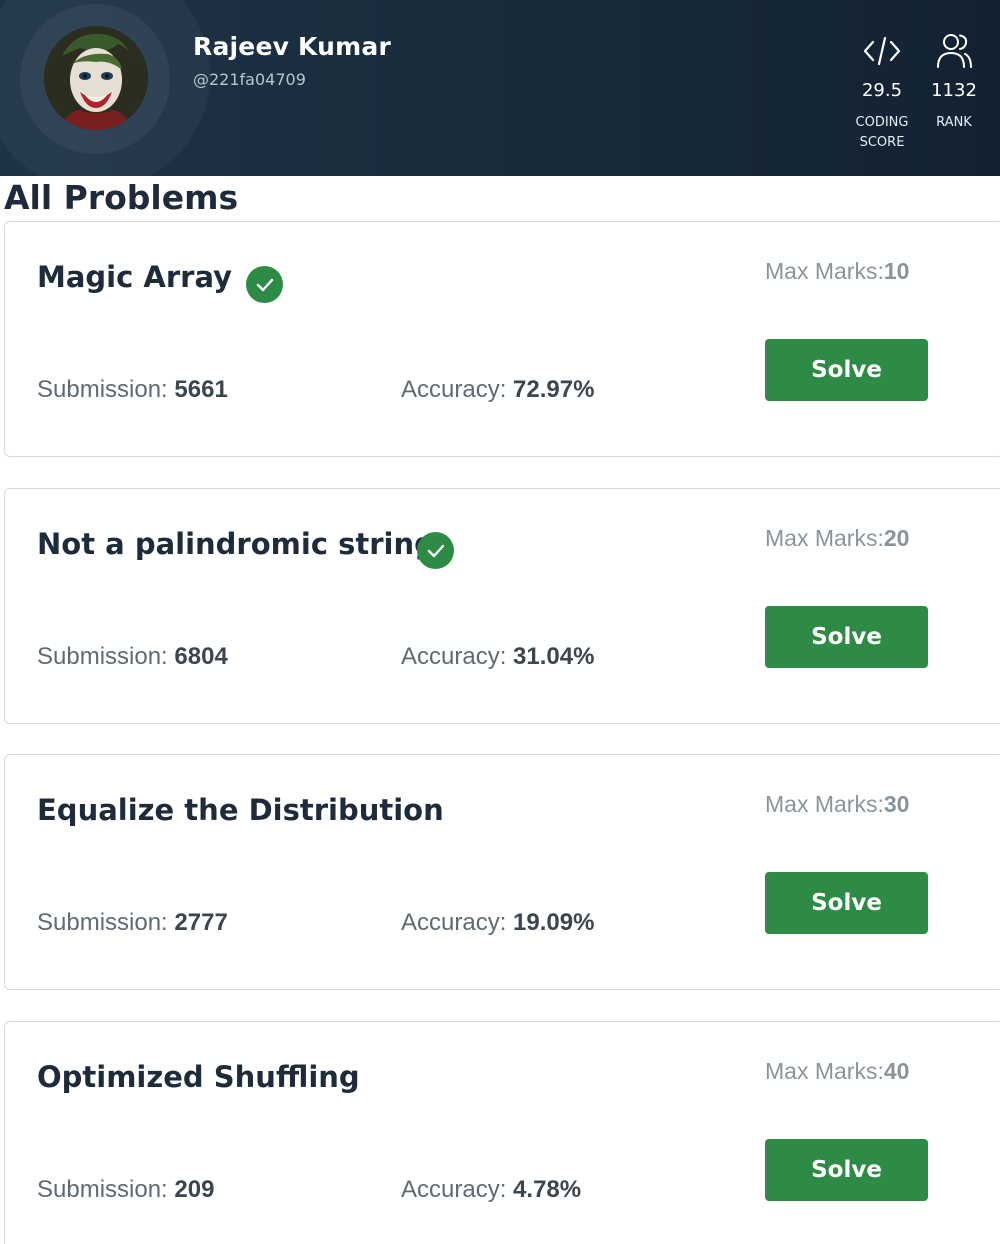 Image resolution: width=1000 pixels, height=1244 pixels. What do you see at coordinates (882, 133) in the screenshot?
I see `coding-score-label: CODING SCORE` at bounding box center [882, 133].